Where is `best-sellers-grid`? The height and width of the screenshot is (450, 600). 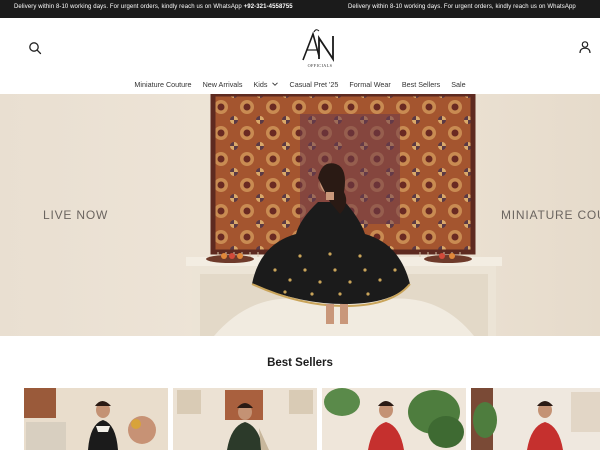
best-sellers-grid is located at coordinates (312, 419).